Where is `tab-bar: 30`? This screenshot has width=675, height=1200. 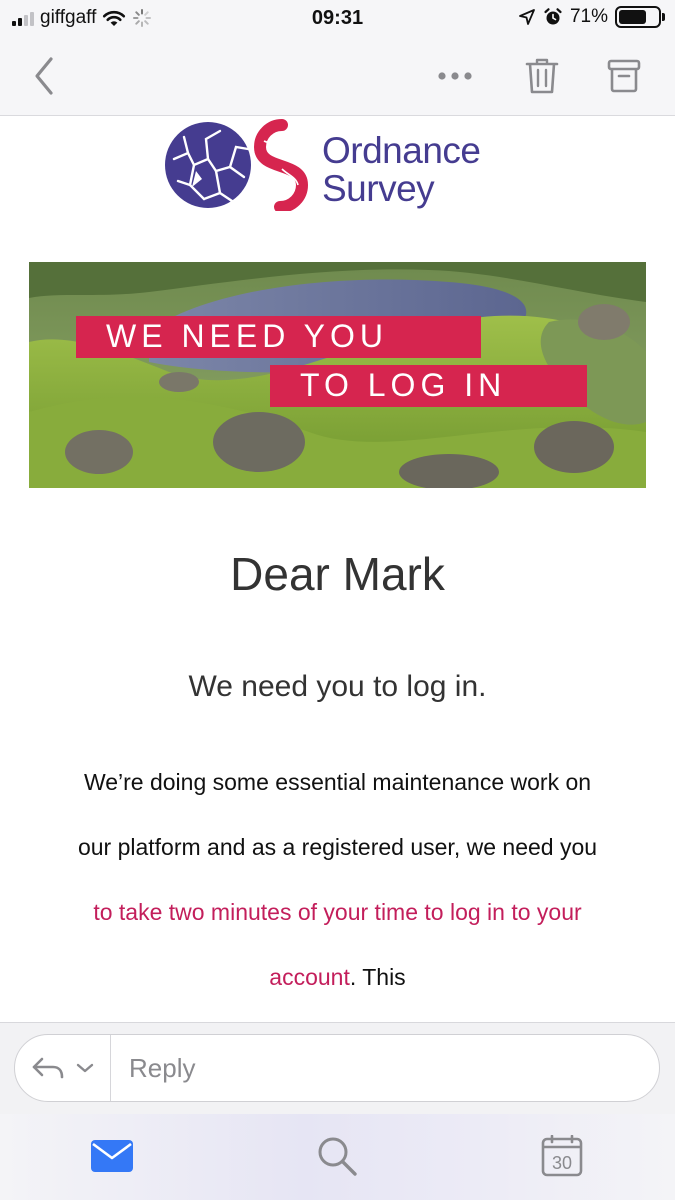 tab-bar: 30 is located at coordinates (337, 1157).